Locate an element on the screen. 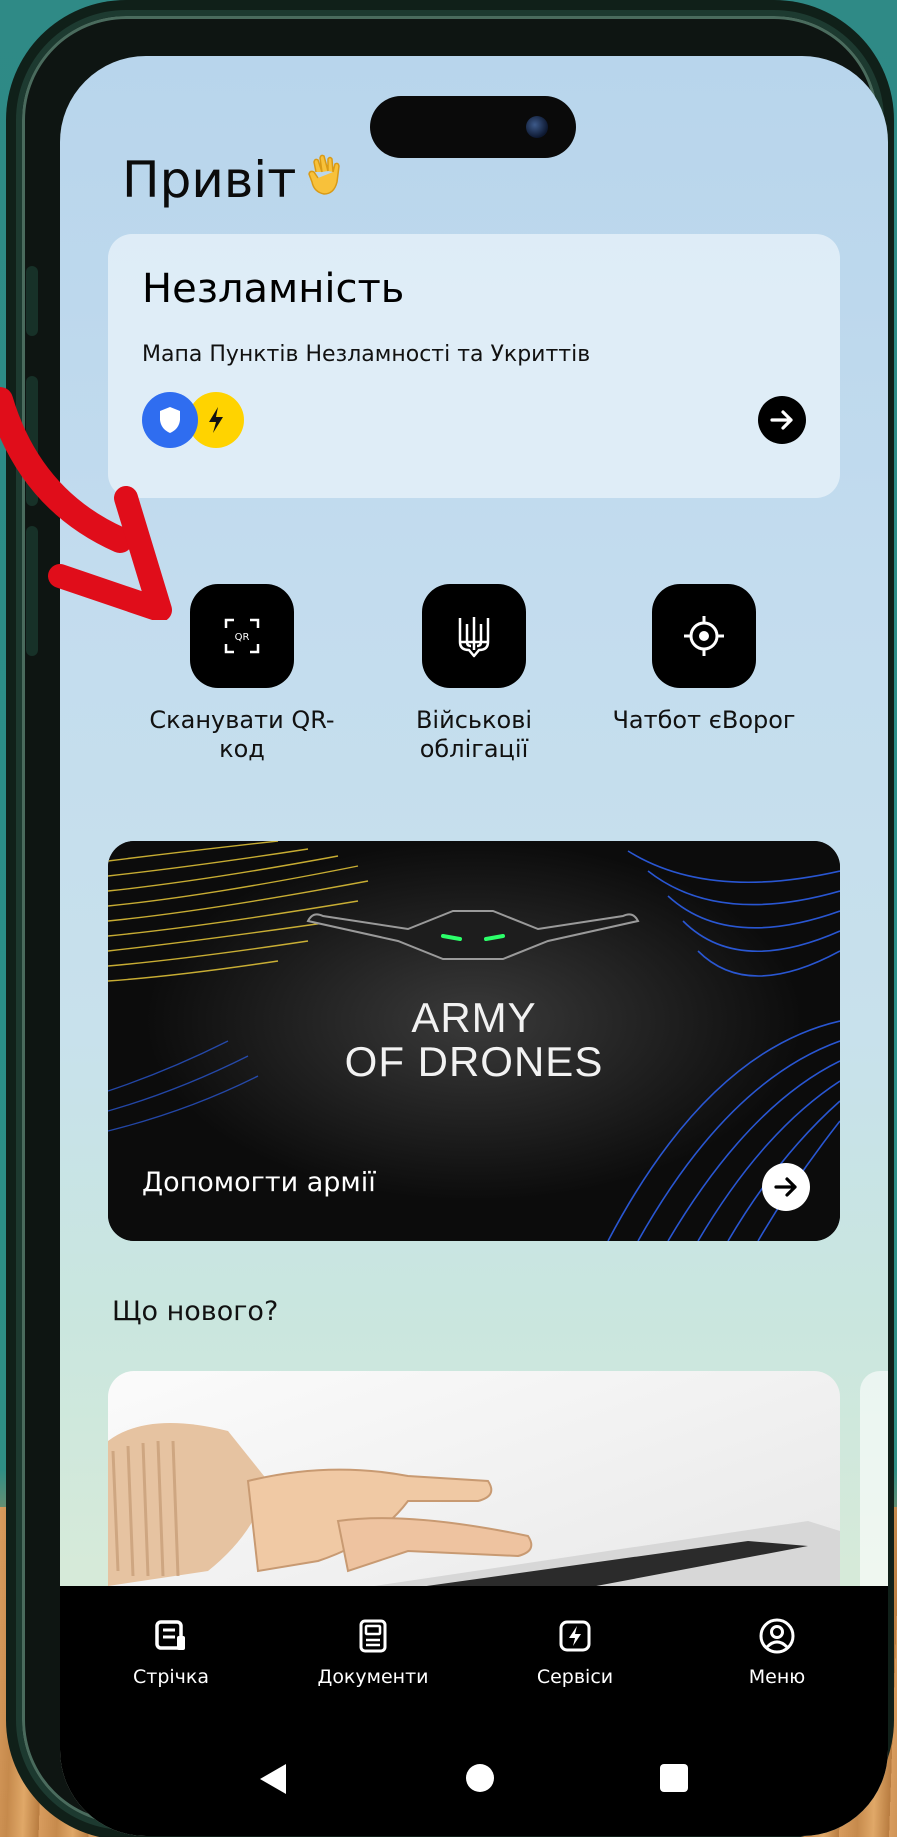 The width and height of the screenshot is (897, 1837). trident-icon is located at coordinates (474, 636).